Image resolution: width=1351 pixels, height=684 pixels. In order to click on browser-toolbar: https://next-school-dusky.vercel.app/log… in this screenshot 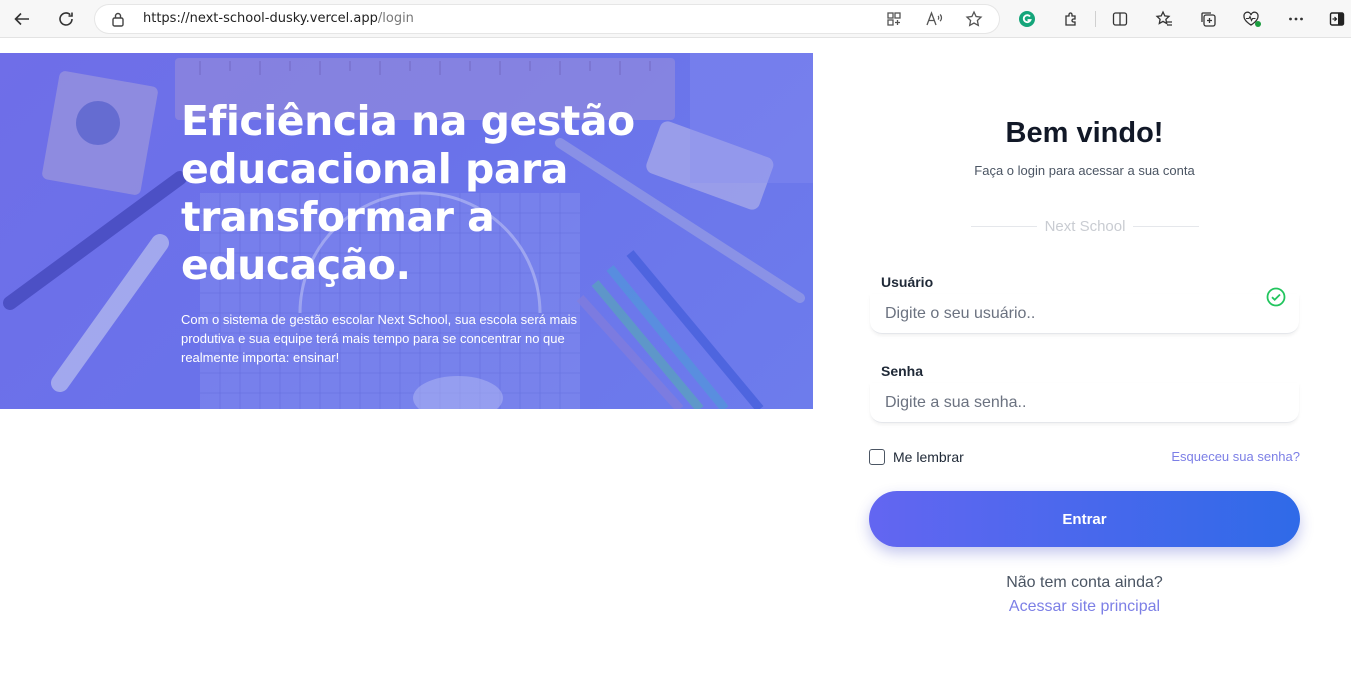, I will do `click(675, 19)`.